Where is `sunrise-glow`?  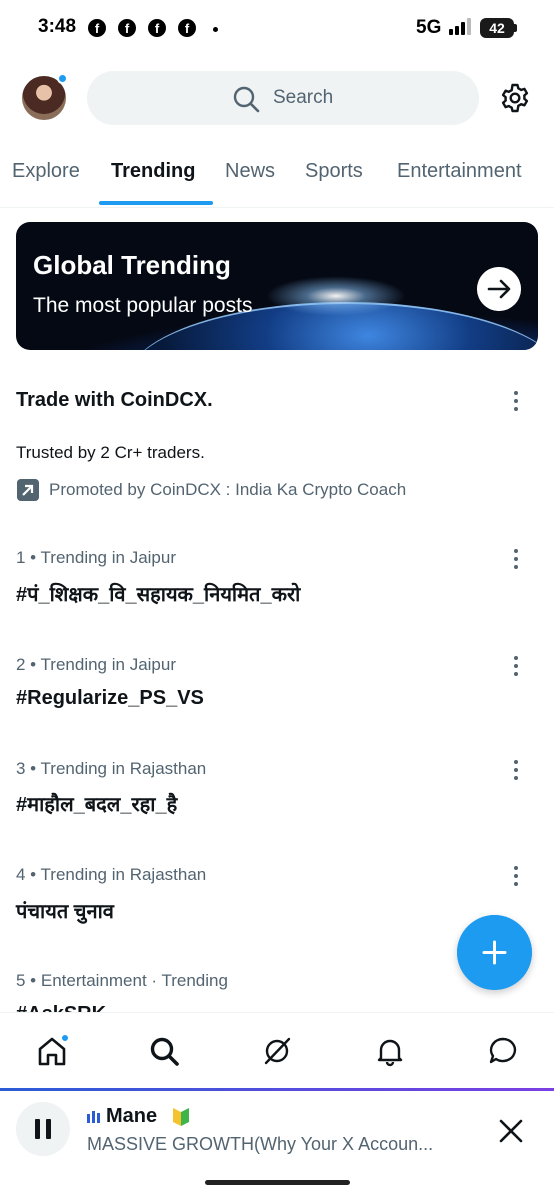 sunrise-glow is located at coordinates (336, 296).